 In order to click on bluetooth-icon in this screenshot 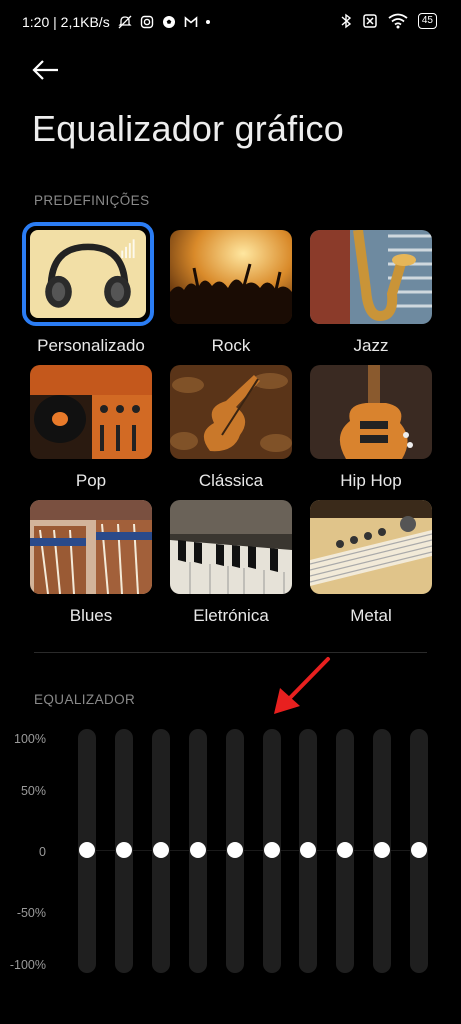, I will do `click(346, 21)`.